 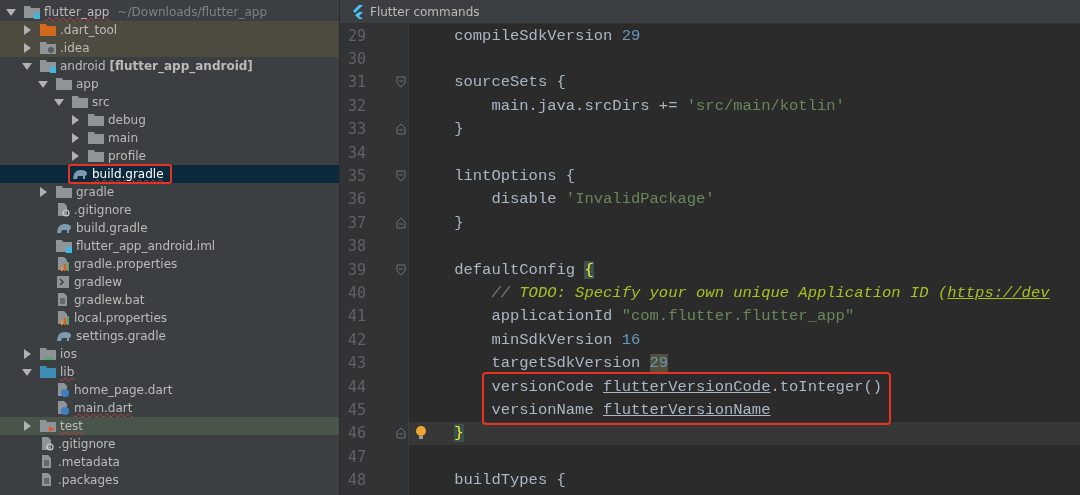 I want to click on code-line: compileSdkVersion 29, so click(x=547, y=35).